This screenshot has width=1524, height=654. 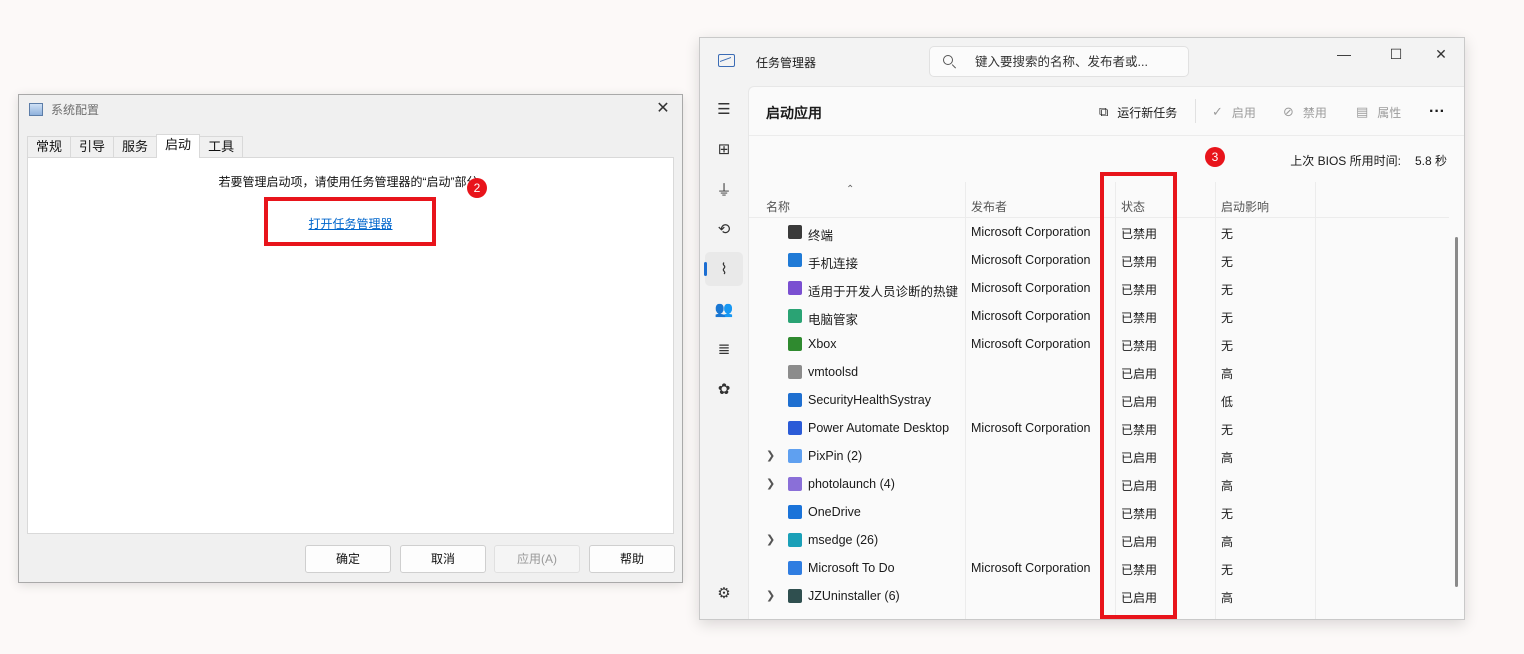 What do you see at coordinates (724, 389) in the screenshot?
I see `services-icon: ✿` at bounding box center [724, 389].